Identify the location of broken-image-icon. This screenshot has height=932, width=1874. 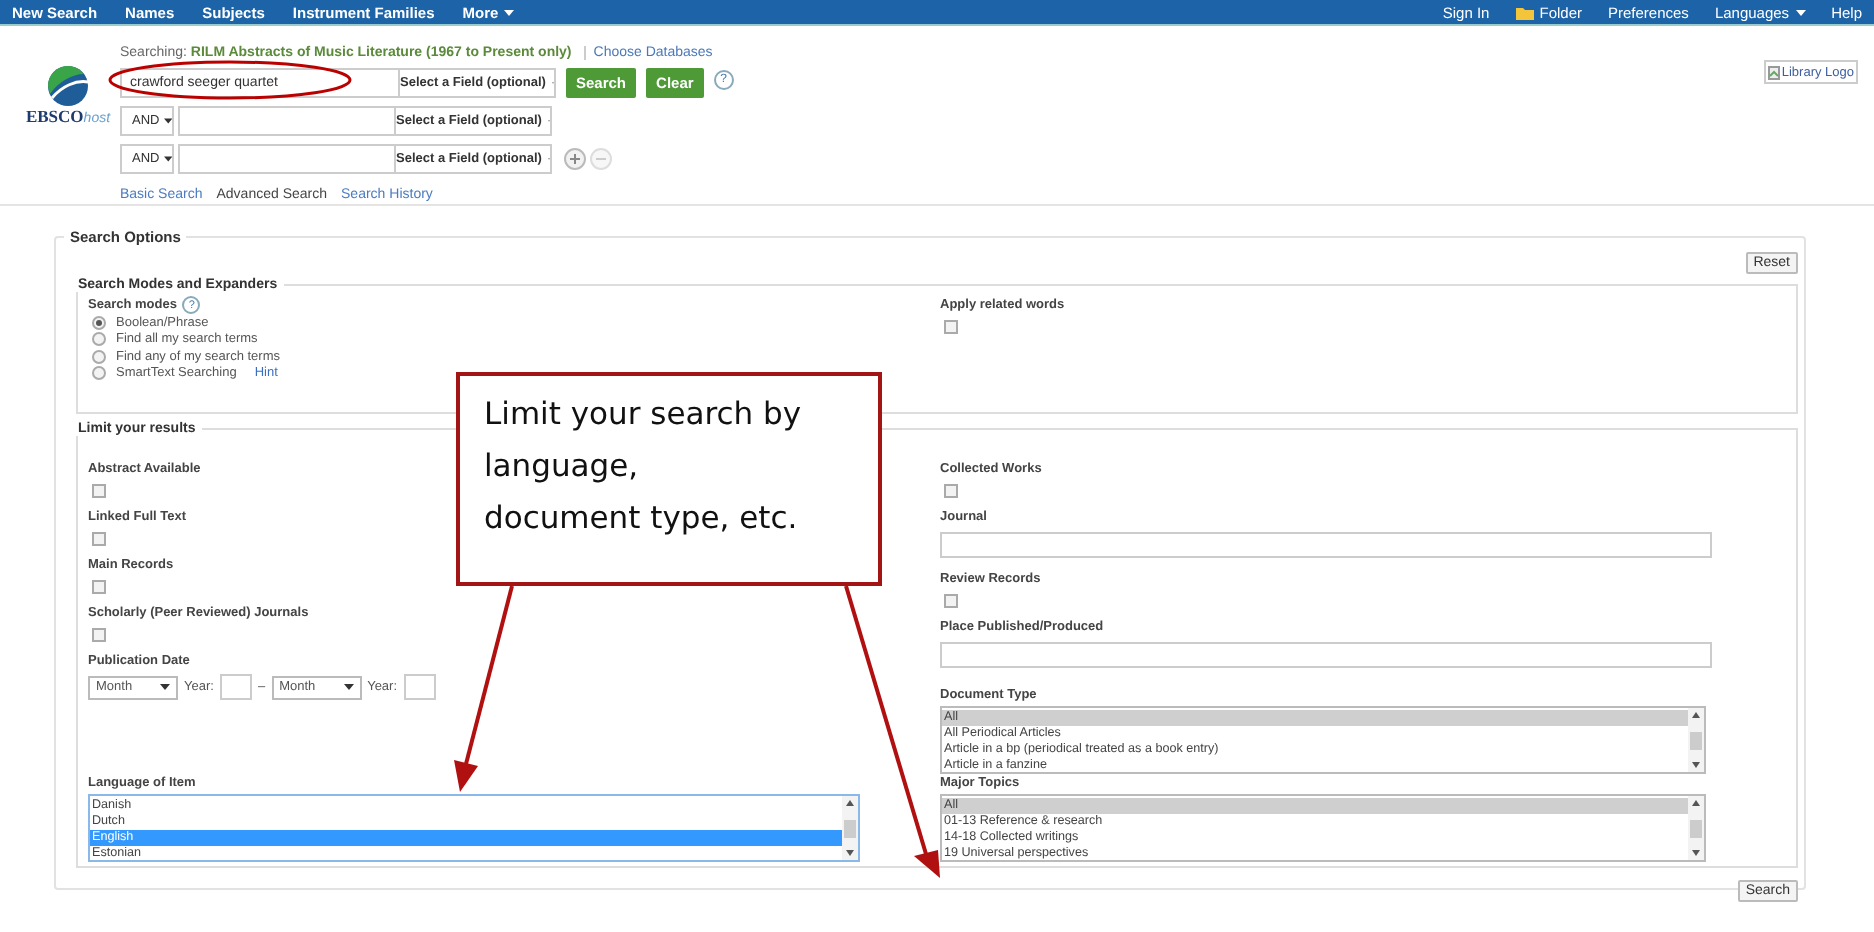
(1773, 72).